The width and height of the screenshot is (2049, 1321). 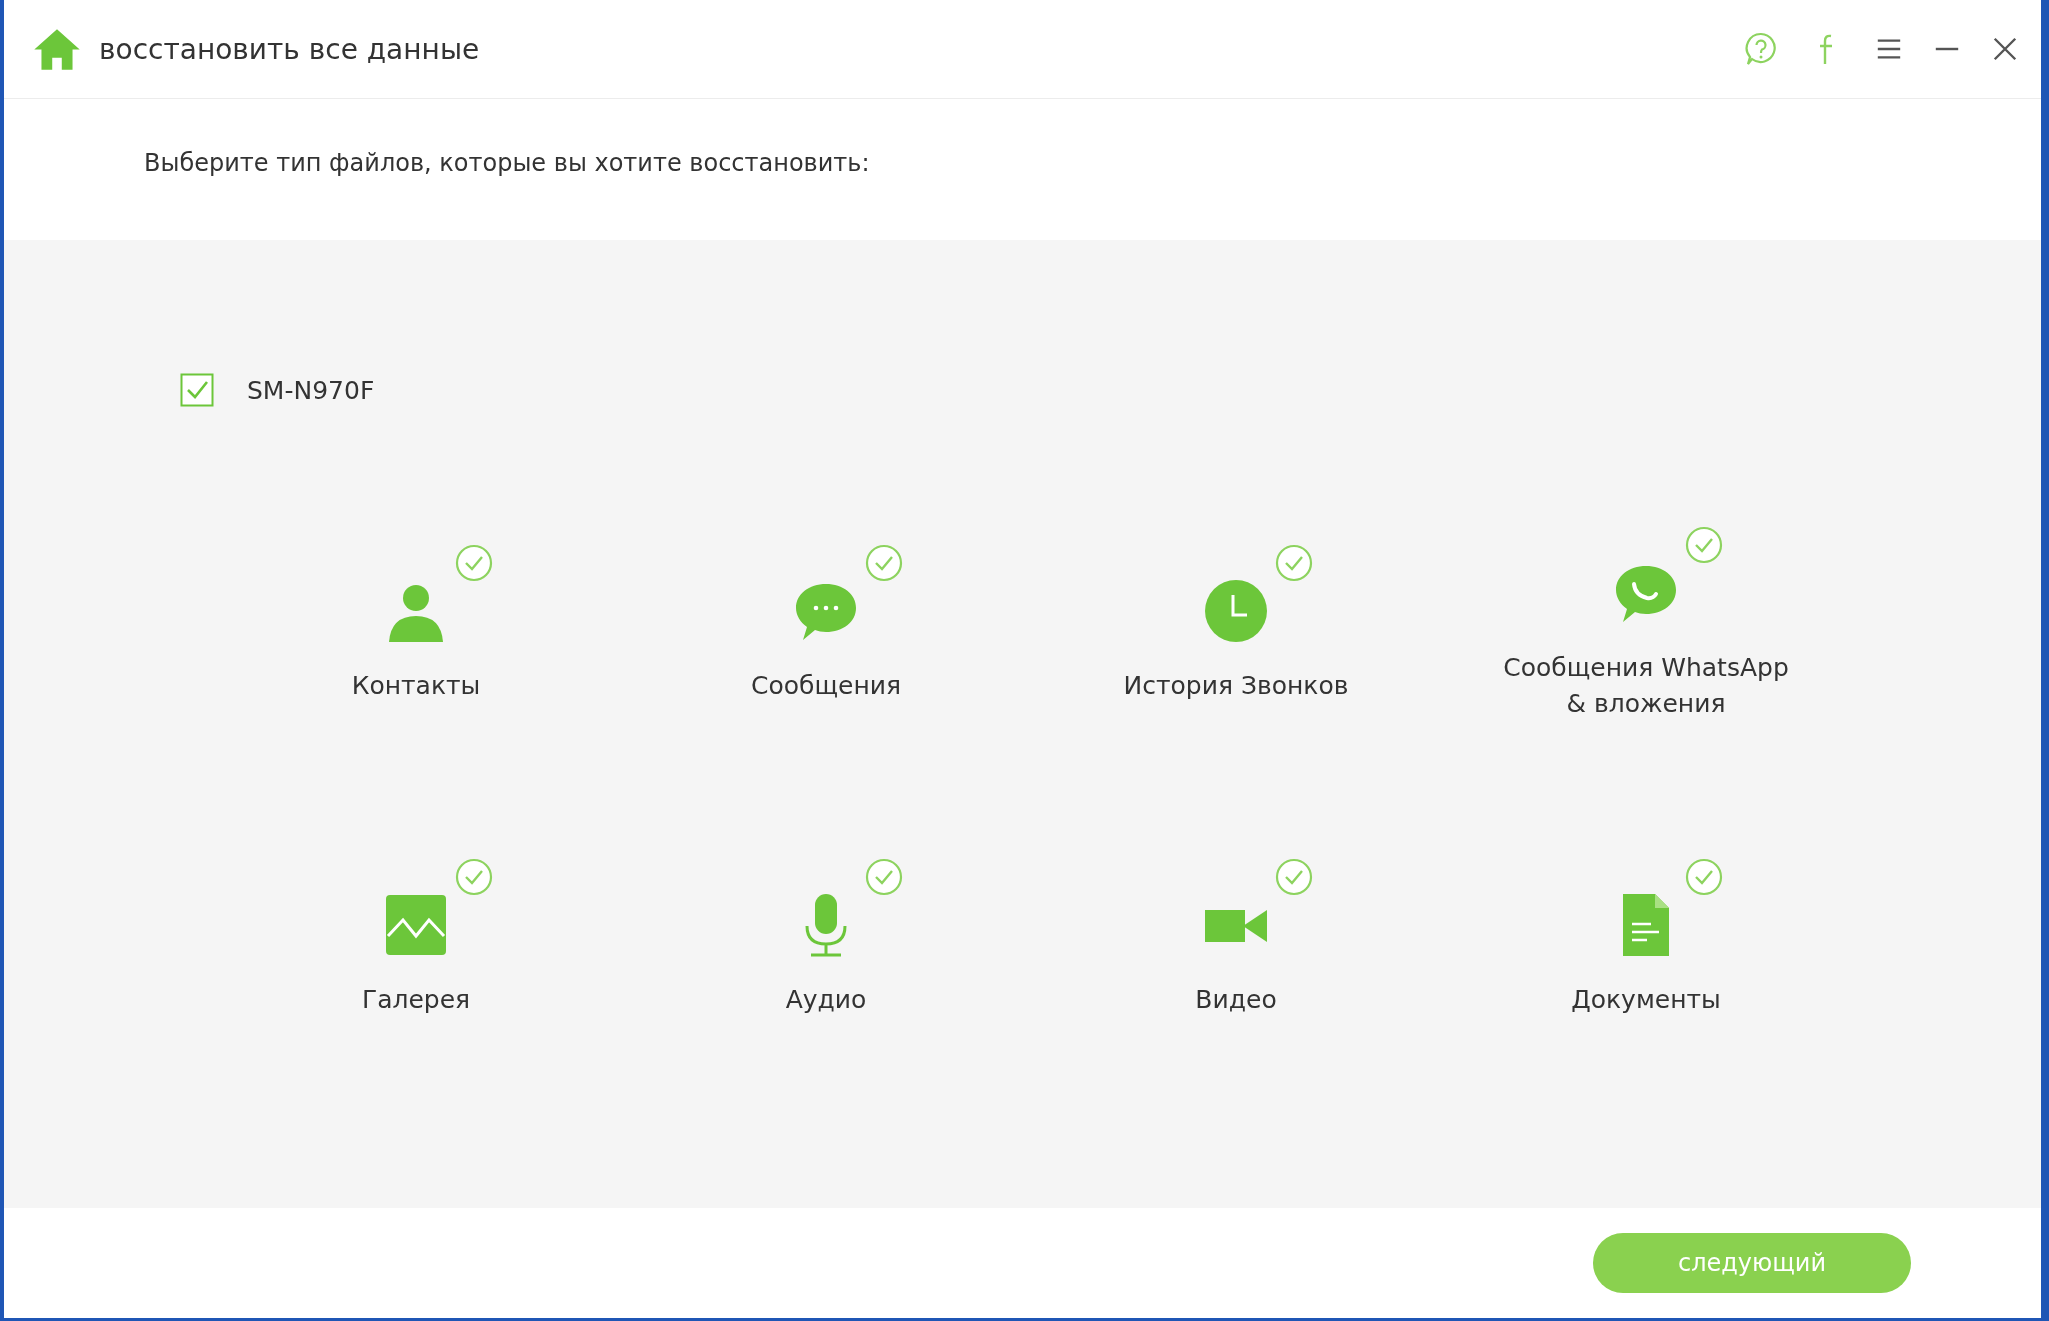 What do you see at coordinates (2005, 49) in the screenshot?
I see `close-icon` at bounding box center [2005, 49].